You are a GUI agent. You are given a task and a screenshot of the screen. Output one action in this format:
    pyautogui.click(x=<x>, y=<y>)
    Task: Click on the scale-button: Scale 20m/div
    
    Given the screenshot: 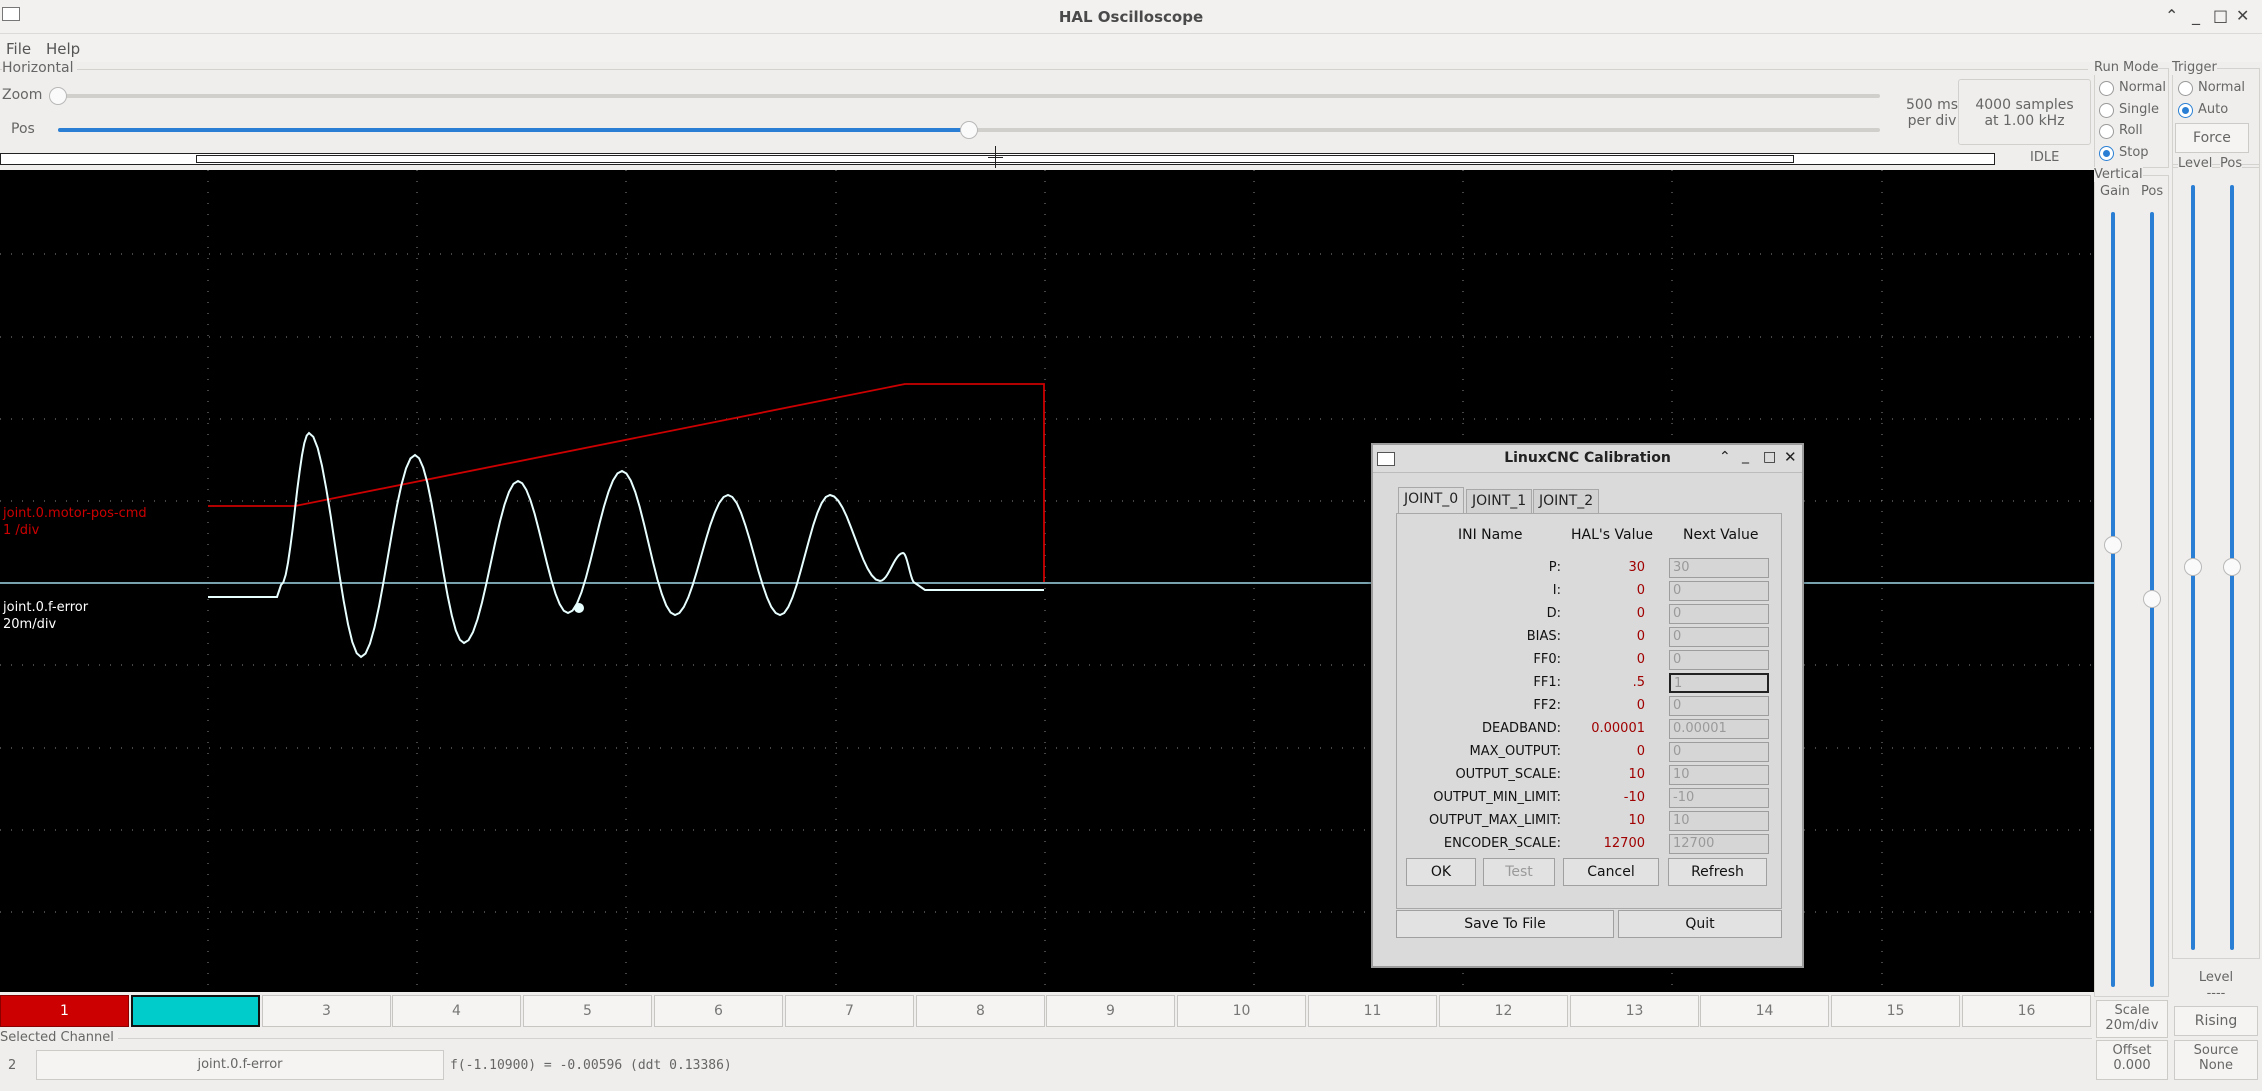 What is the action you would take?
    pyautogui.click(x=2132, y=1019)
    